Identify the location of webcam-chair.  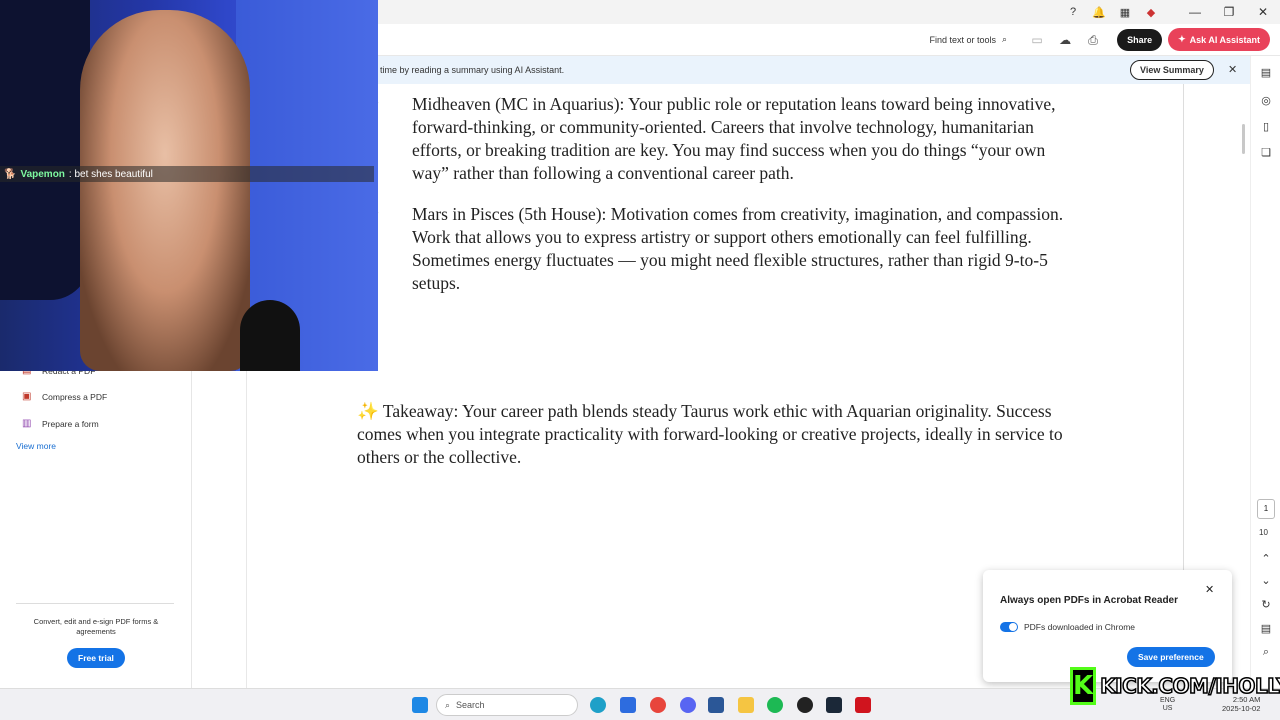
(45, 150).